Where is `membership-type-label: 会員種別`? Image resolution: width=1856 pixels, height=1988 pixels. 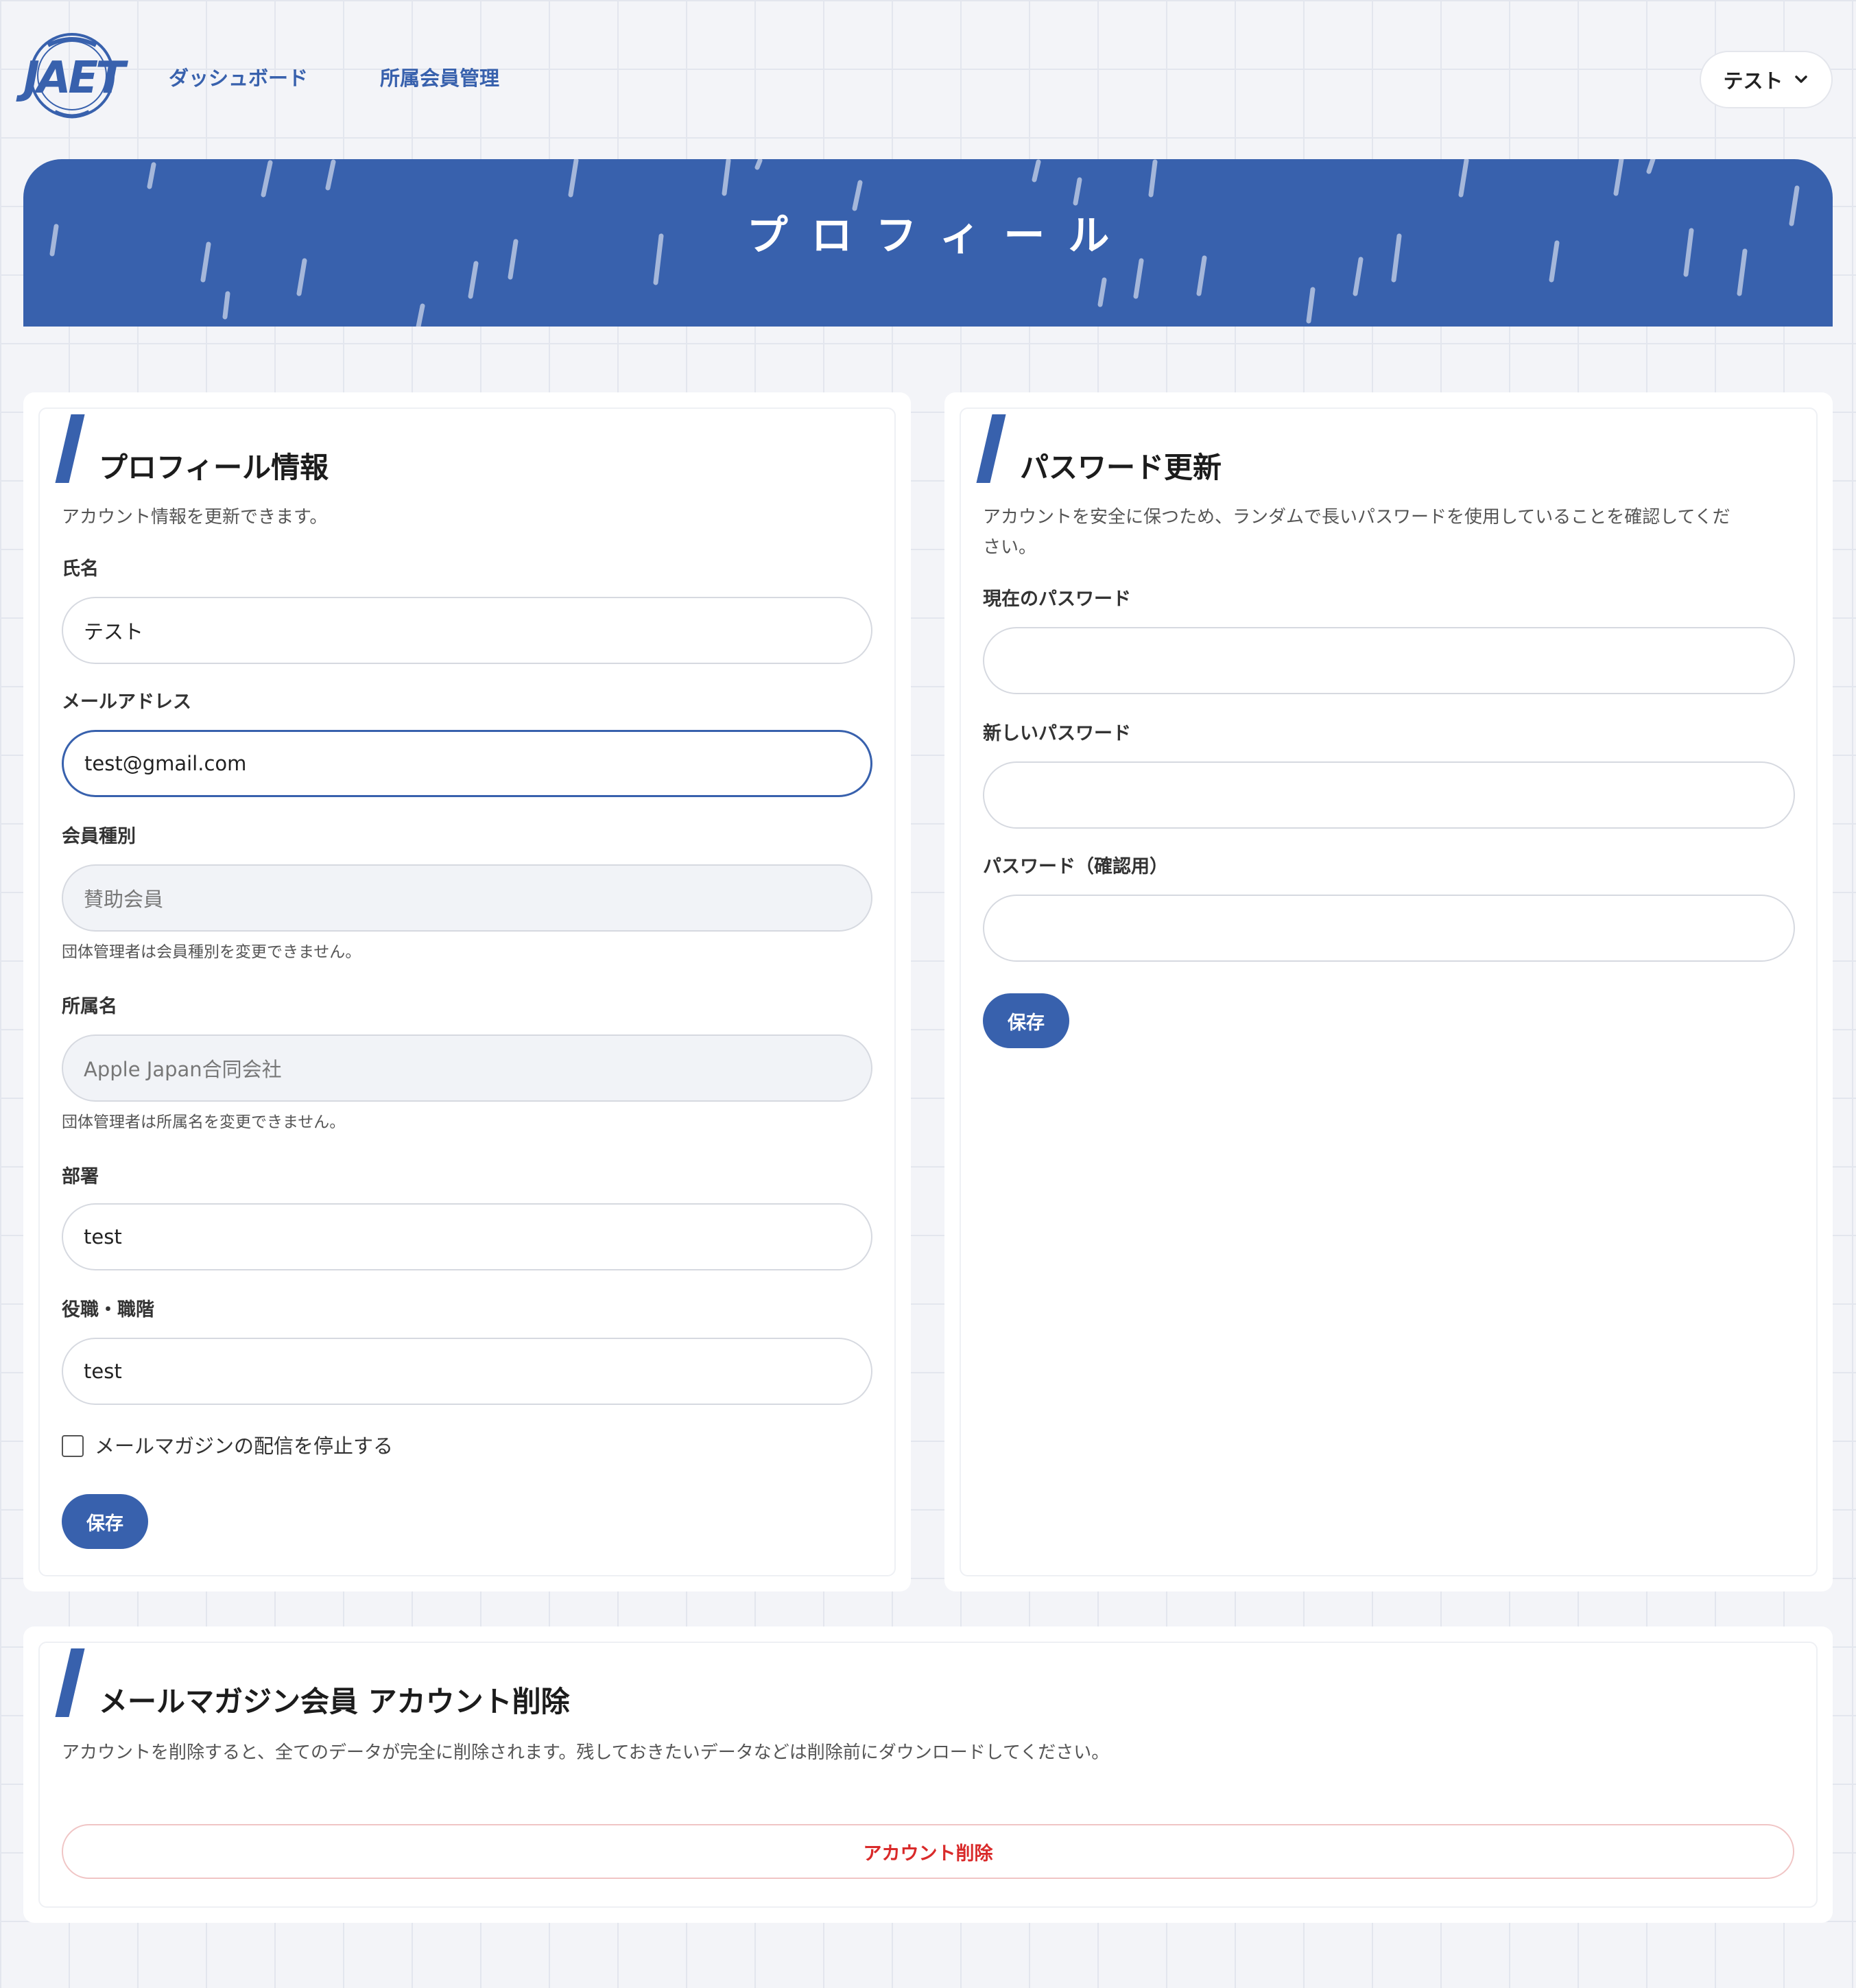
membership-type-label: 会員種別 is located at coordinates (99, 837).